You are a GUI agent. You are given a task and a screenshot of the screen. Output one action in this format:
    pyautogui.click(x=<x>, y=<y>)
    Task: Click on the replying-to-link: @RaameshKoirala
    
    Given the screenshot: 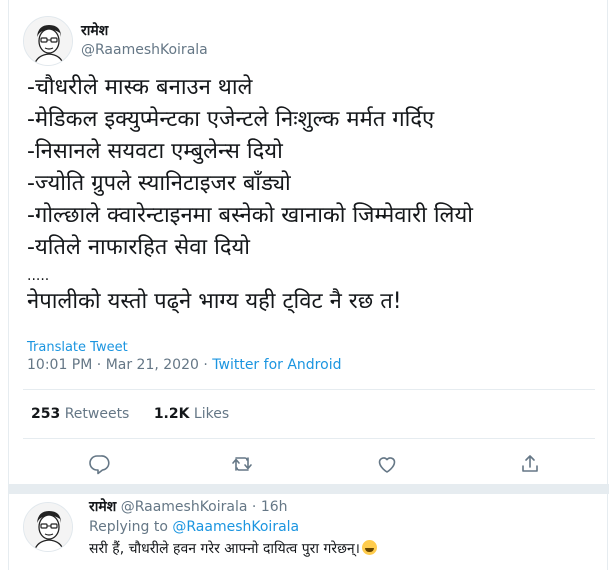 What is the action you would take?
    pyautogui.click(x=235, y=527)
    